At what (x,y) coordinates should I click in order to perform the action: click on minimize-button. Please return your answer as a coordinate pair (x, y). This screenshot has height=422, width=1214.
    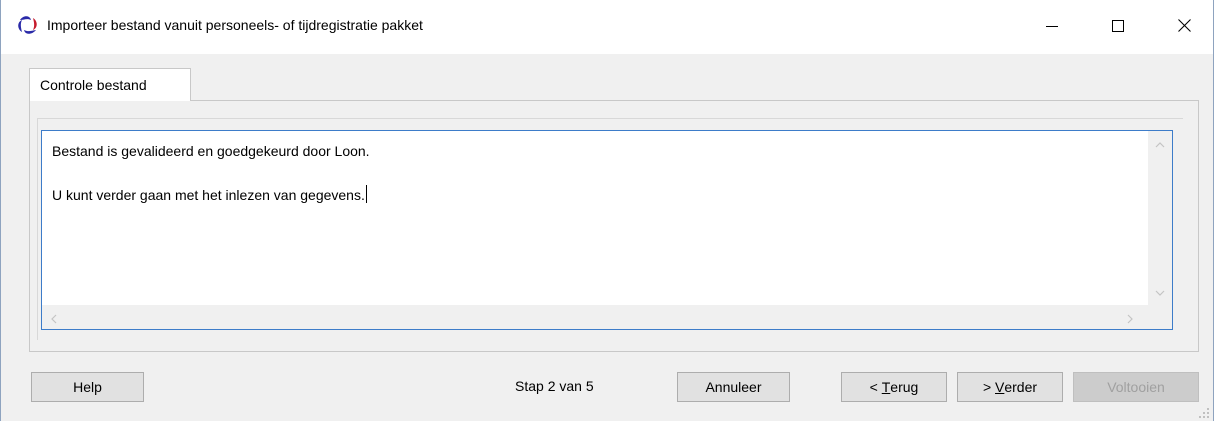
    Looking at the image, I should click on (1052, 27).